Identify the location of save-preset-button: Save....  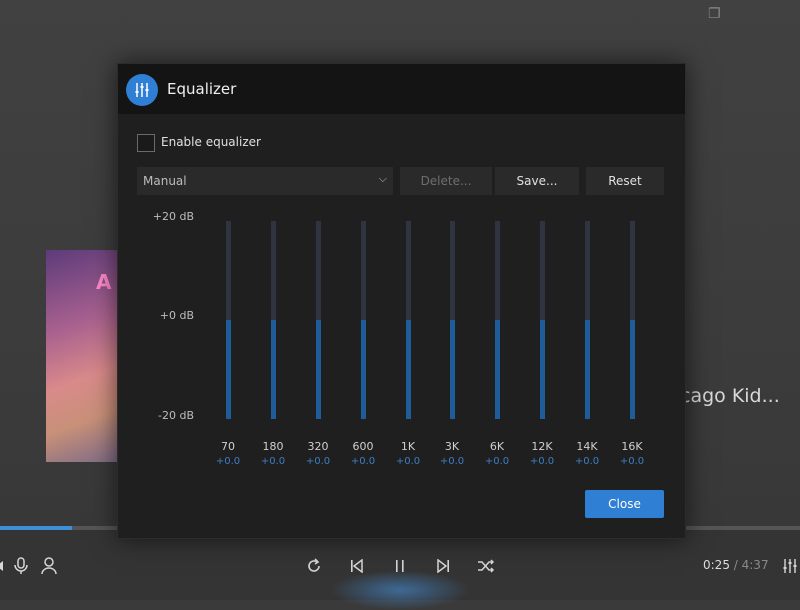
(537, 181).